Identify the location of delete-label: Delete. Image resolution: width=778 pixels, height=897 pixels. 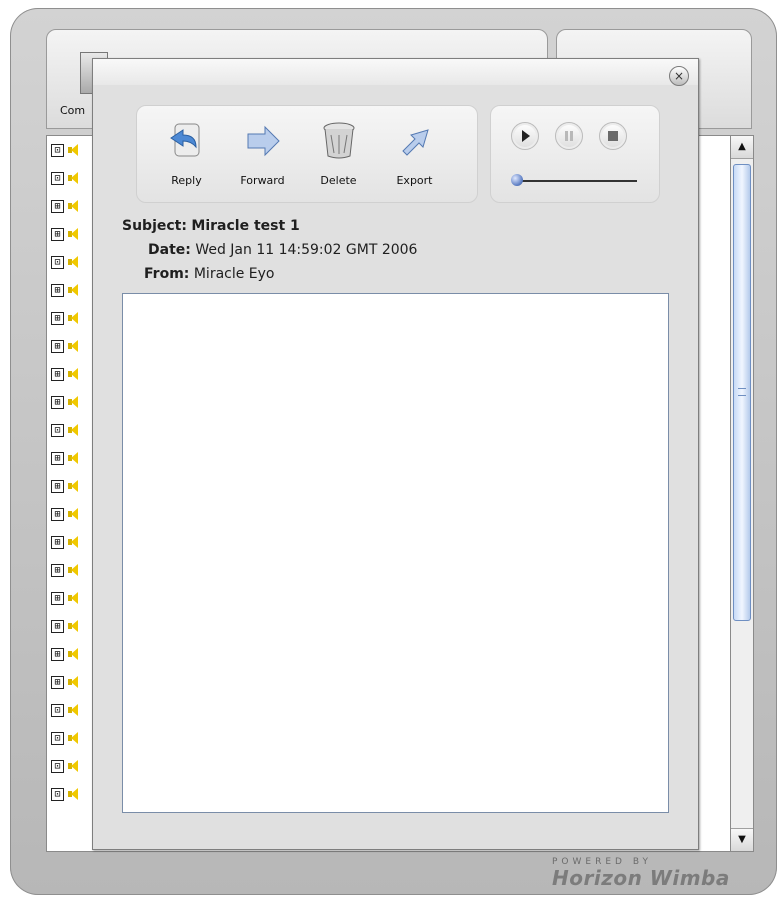
(338, 180).